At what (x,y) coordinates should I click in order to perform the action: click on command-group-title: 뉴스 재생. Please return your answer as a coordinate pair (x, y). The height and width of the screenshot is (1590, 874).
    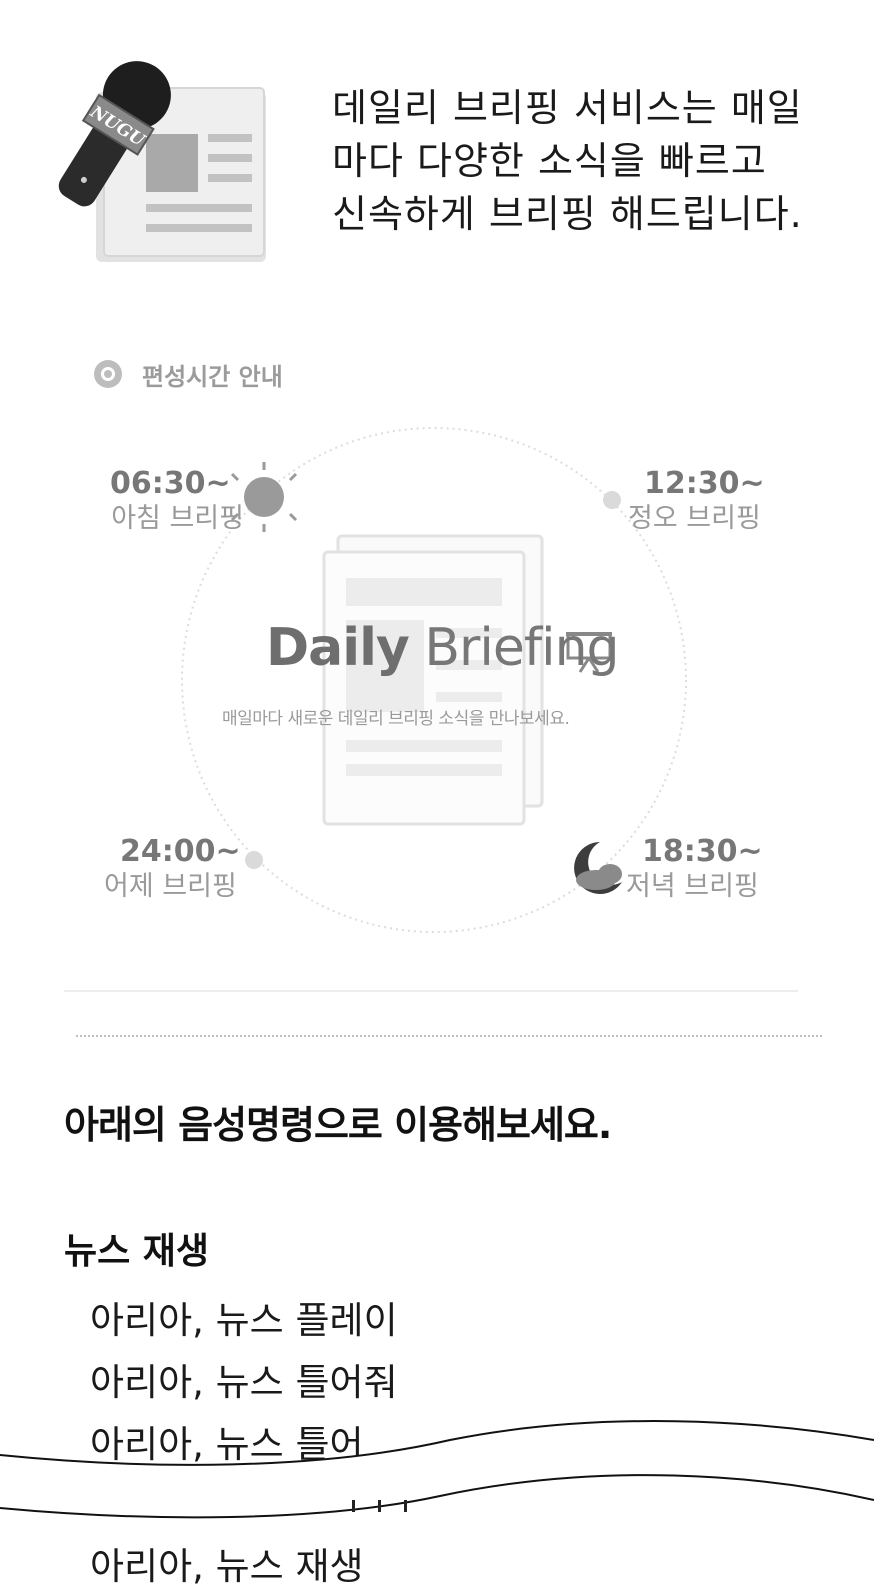
    Looking at the image, I should click on (137, 1251).